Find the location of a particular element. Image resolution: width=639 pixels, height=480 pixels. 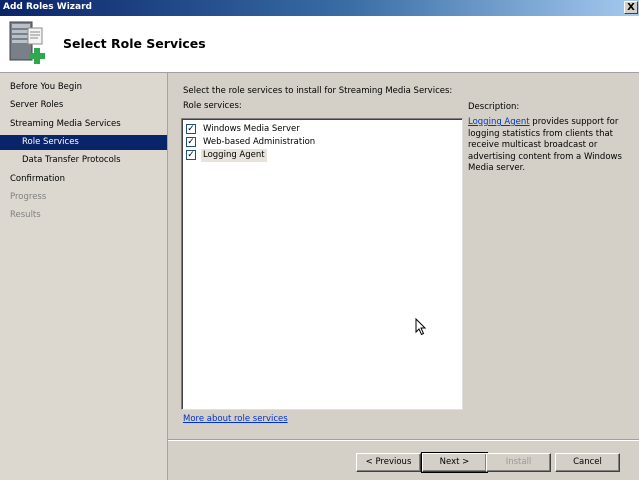

list-item-label: Logging Agent is located at coordinates (234, 155).